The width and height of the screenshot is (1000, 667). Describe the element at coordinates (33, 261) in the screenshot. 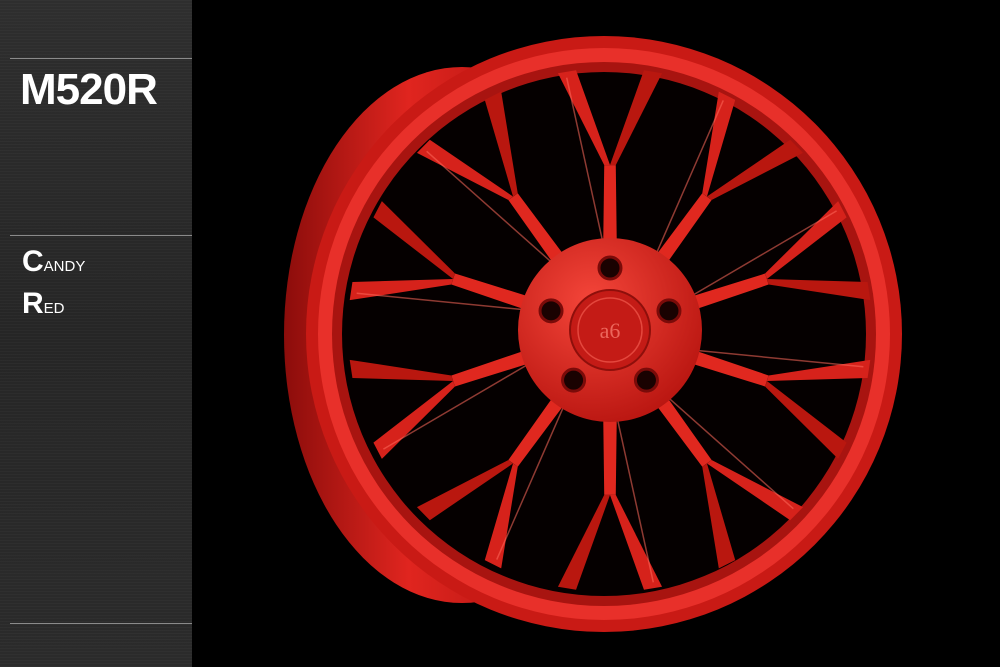

I see `finish-line-1-initial: C` at that location.